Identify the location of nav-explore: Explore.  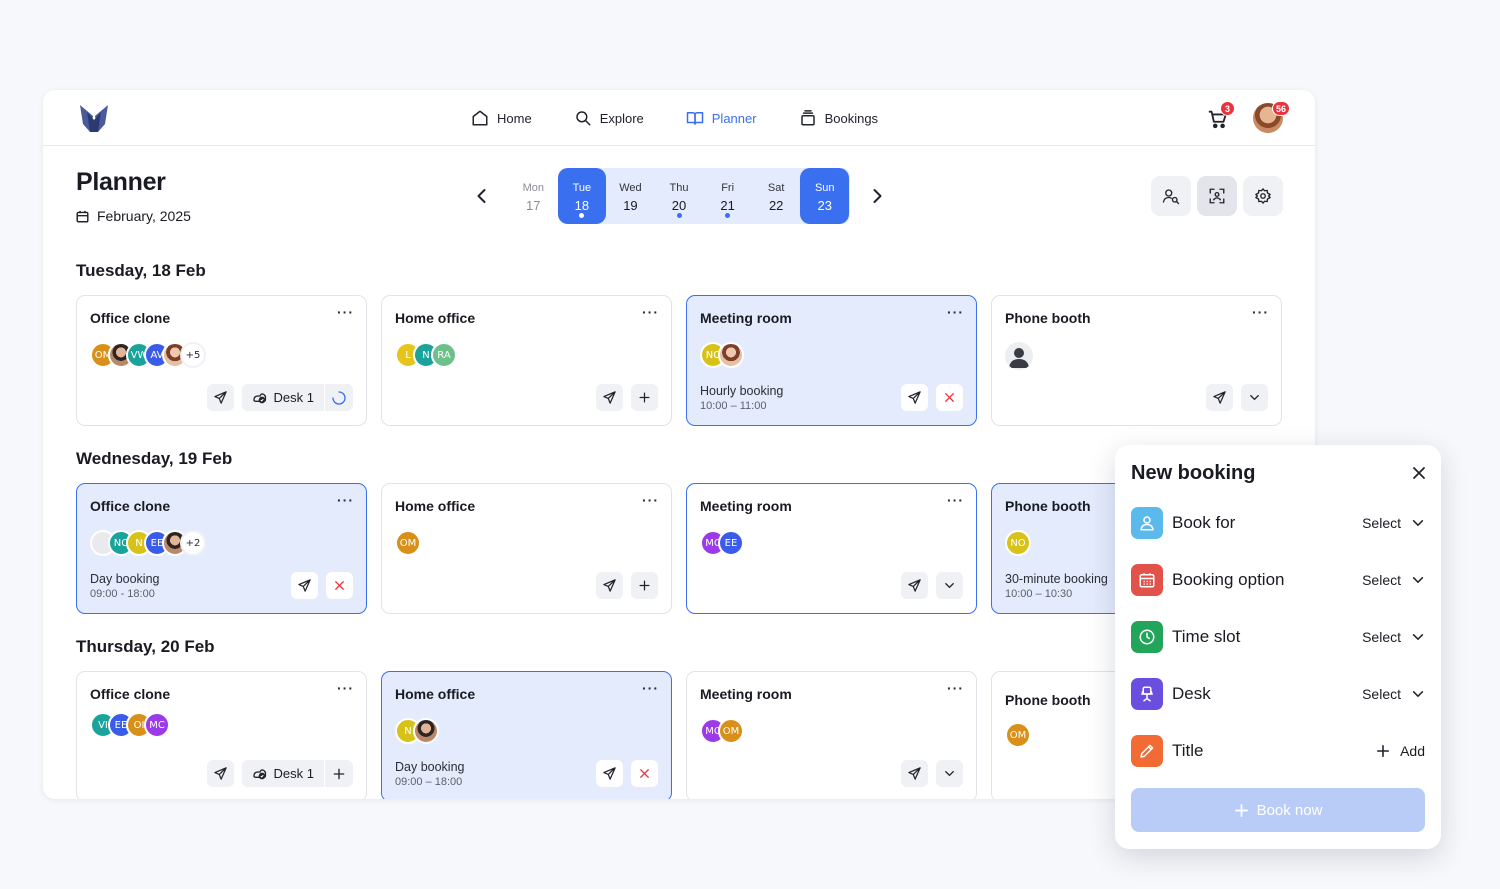
(609, 118).